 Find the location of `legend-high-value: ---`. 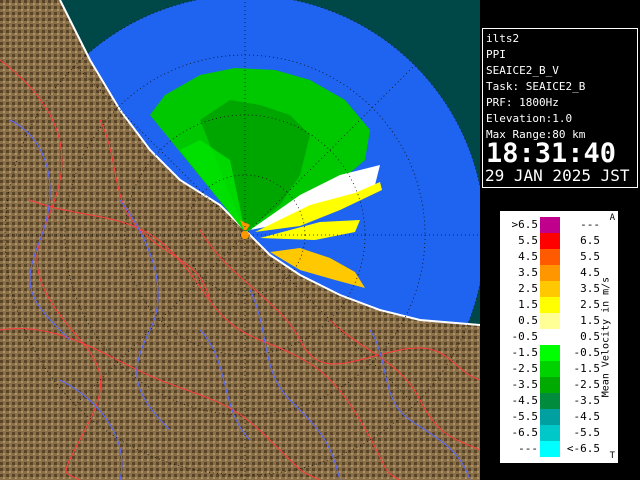

legend-high-value: --- is located at coordinates (590, 224).